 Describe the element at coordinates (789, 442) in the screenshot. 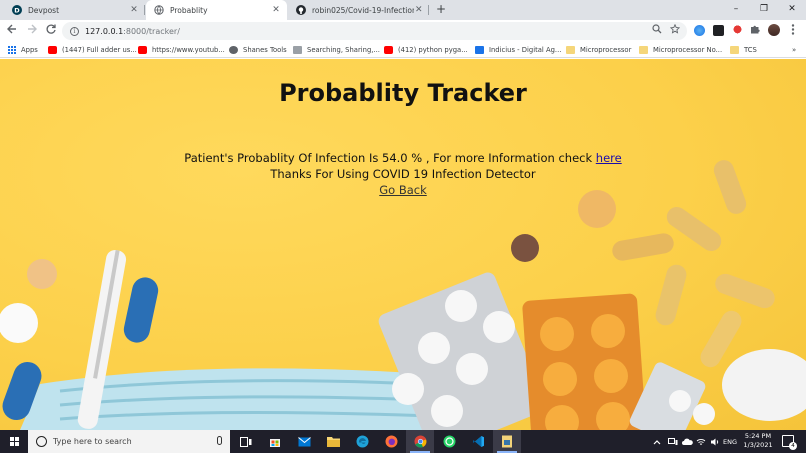

I see `action-center-button: 4` at that location.